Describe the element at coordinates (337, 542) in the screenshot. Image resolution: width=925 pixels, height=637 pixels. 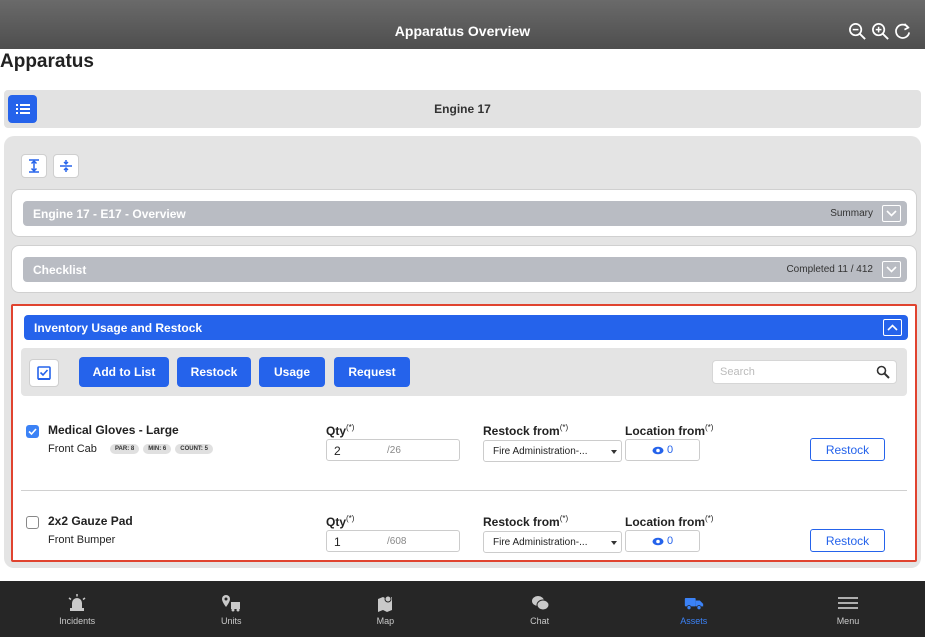
I see `qty-value: 1` at that location.